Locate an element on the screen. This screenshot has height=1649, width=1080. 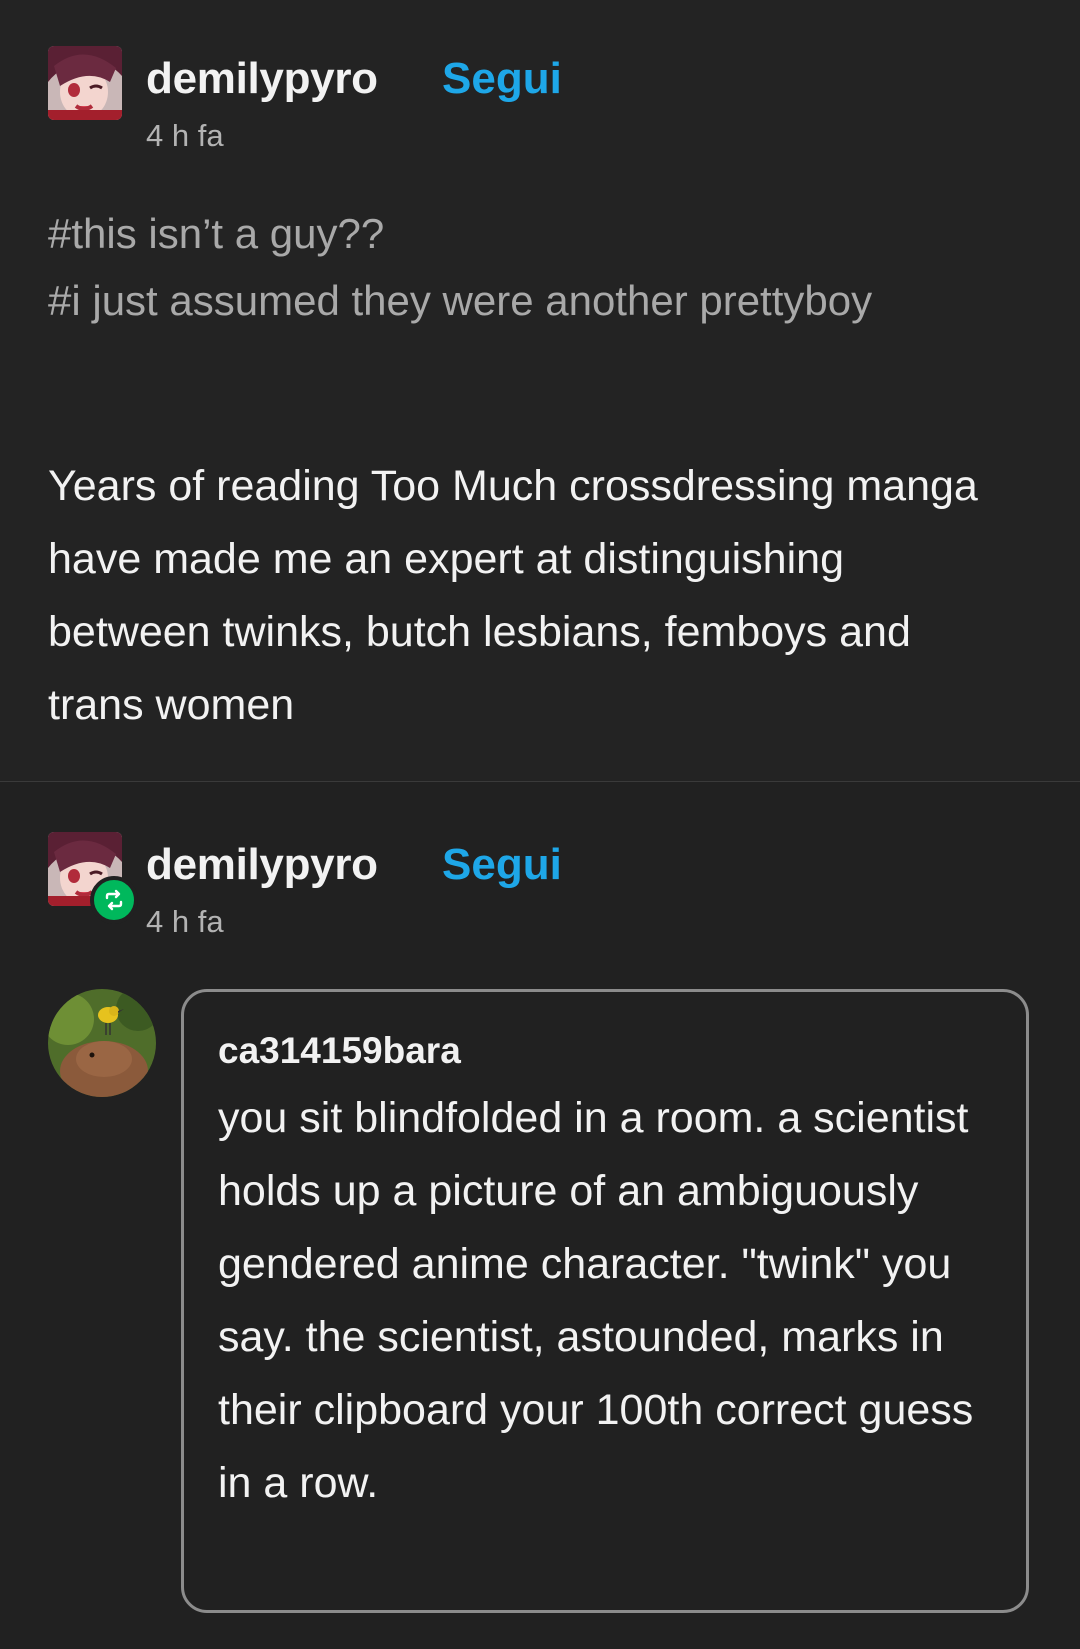
anime-avatar-icon is located at coordinates (85, 83).